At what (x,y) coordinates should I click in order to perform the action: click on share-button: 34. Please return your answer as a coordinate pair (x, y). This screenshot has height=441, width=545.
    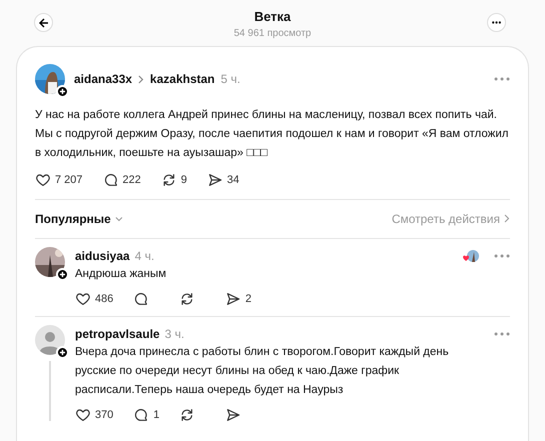
    Looking at the image, I should click on (223, 180).